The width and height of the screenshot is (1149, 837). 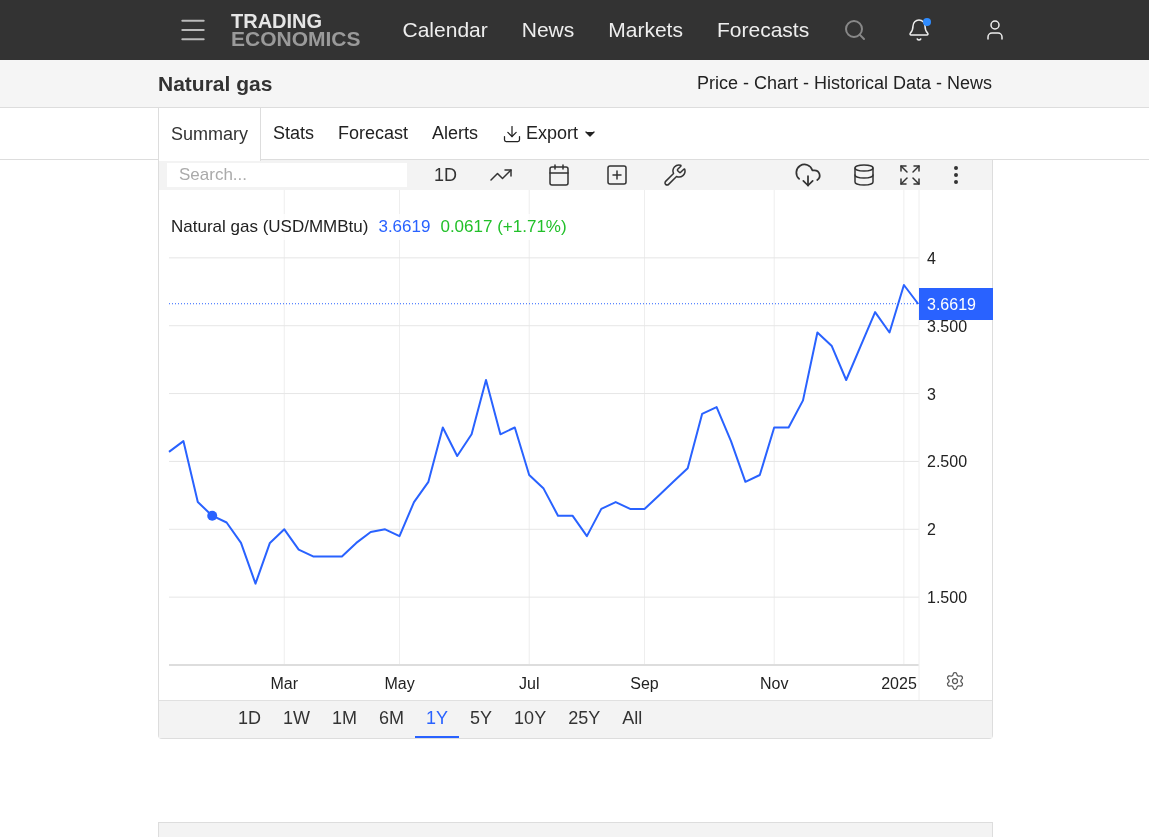 I want to click on cloud-download-icon, so click(x=808, y=175).